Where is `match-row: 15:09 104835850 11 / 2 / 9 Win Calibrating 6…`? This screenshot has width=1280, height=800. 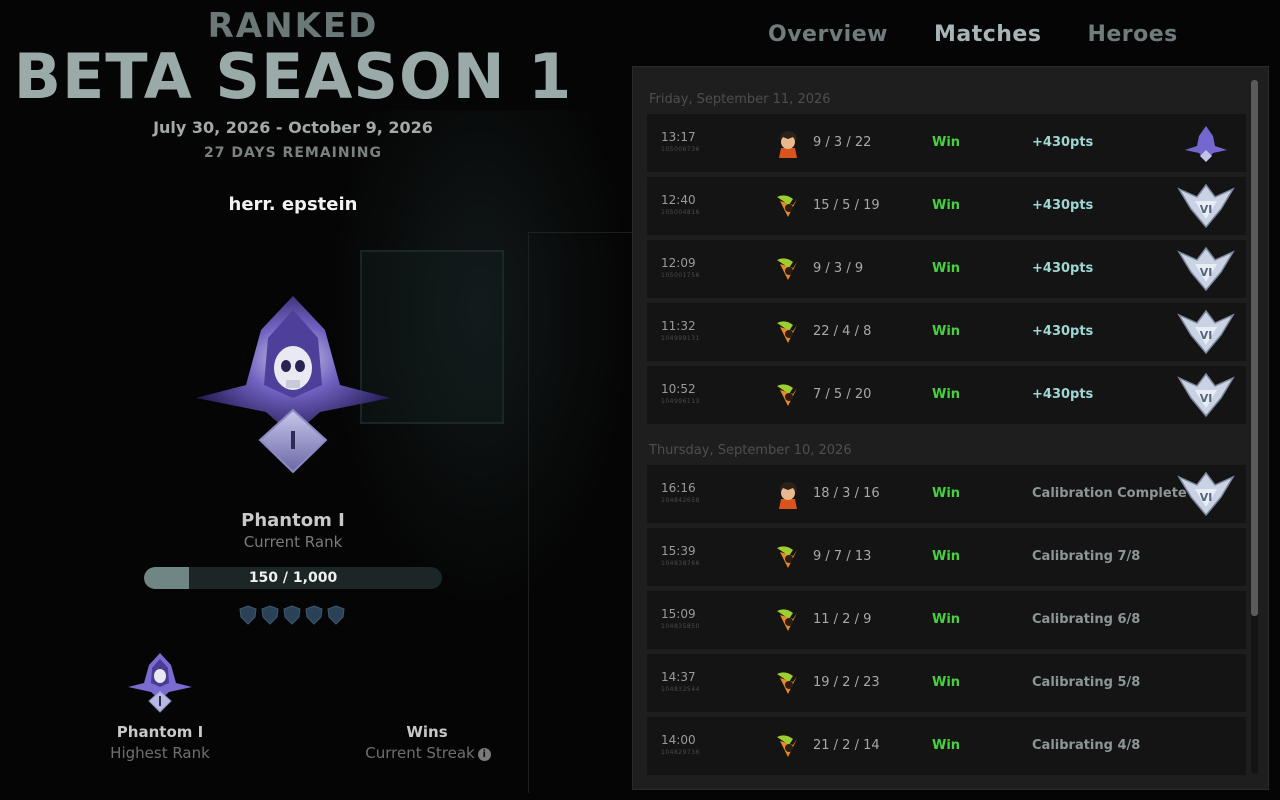
match-row: 15:09 104835850 11 / 2 / 9 Win Calibrating 6… is located at coordinates (946, 620).